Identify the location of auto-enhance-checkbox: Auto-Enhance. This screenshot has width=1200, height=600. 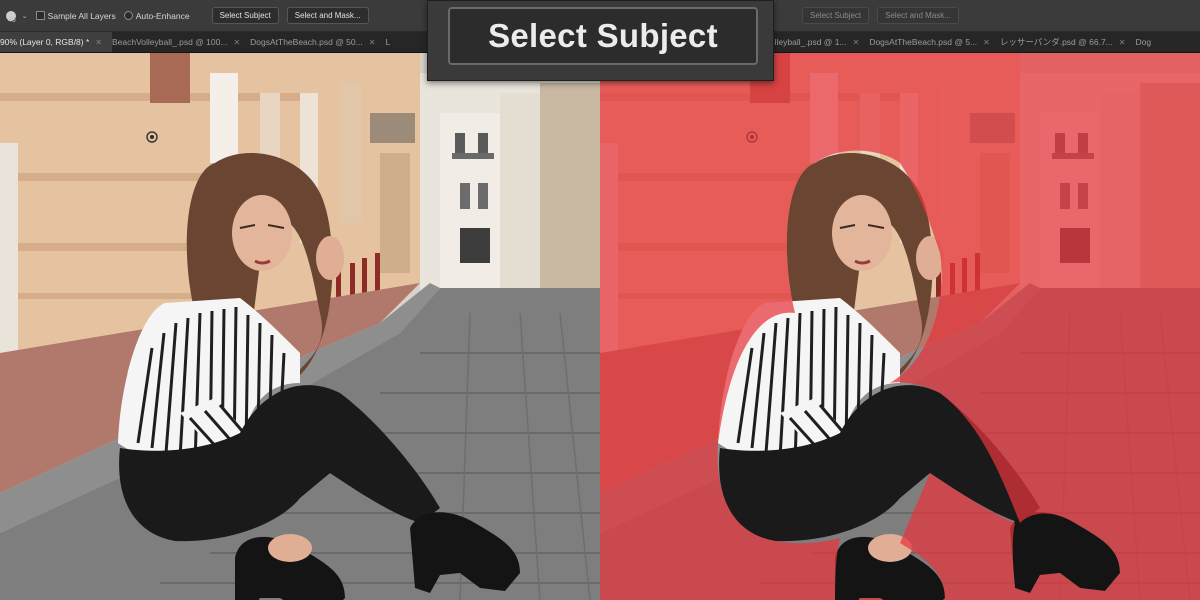
(156, 15).